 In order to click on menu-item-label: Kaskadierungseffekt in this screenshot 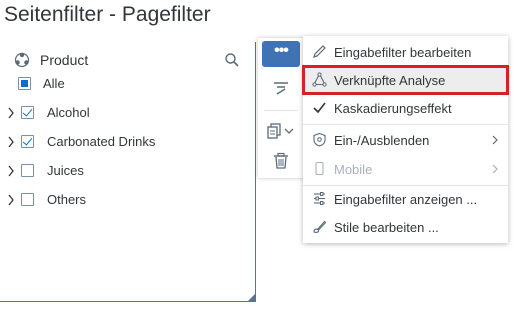, I will do `click(393, 108)`.